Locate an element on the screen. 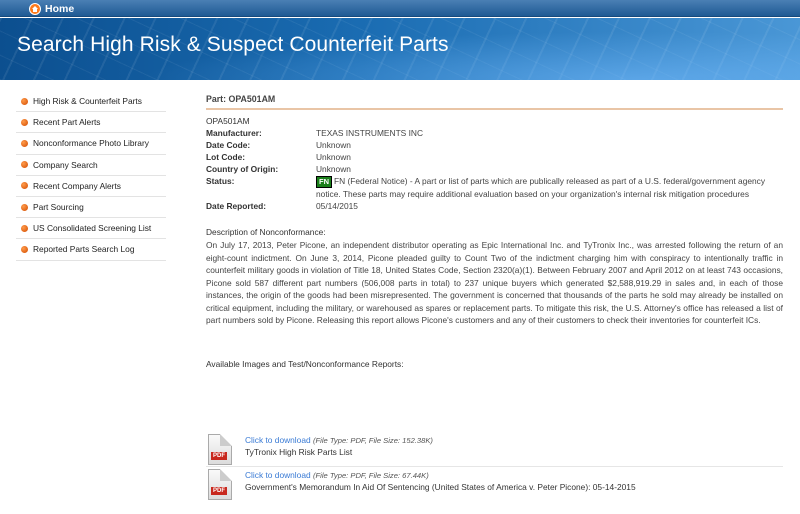 This screenshot has width=800, height=514. home-icon is located at coordinates (35, 8).